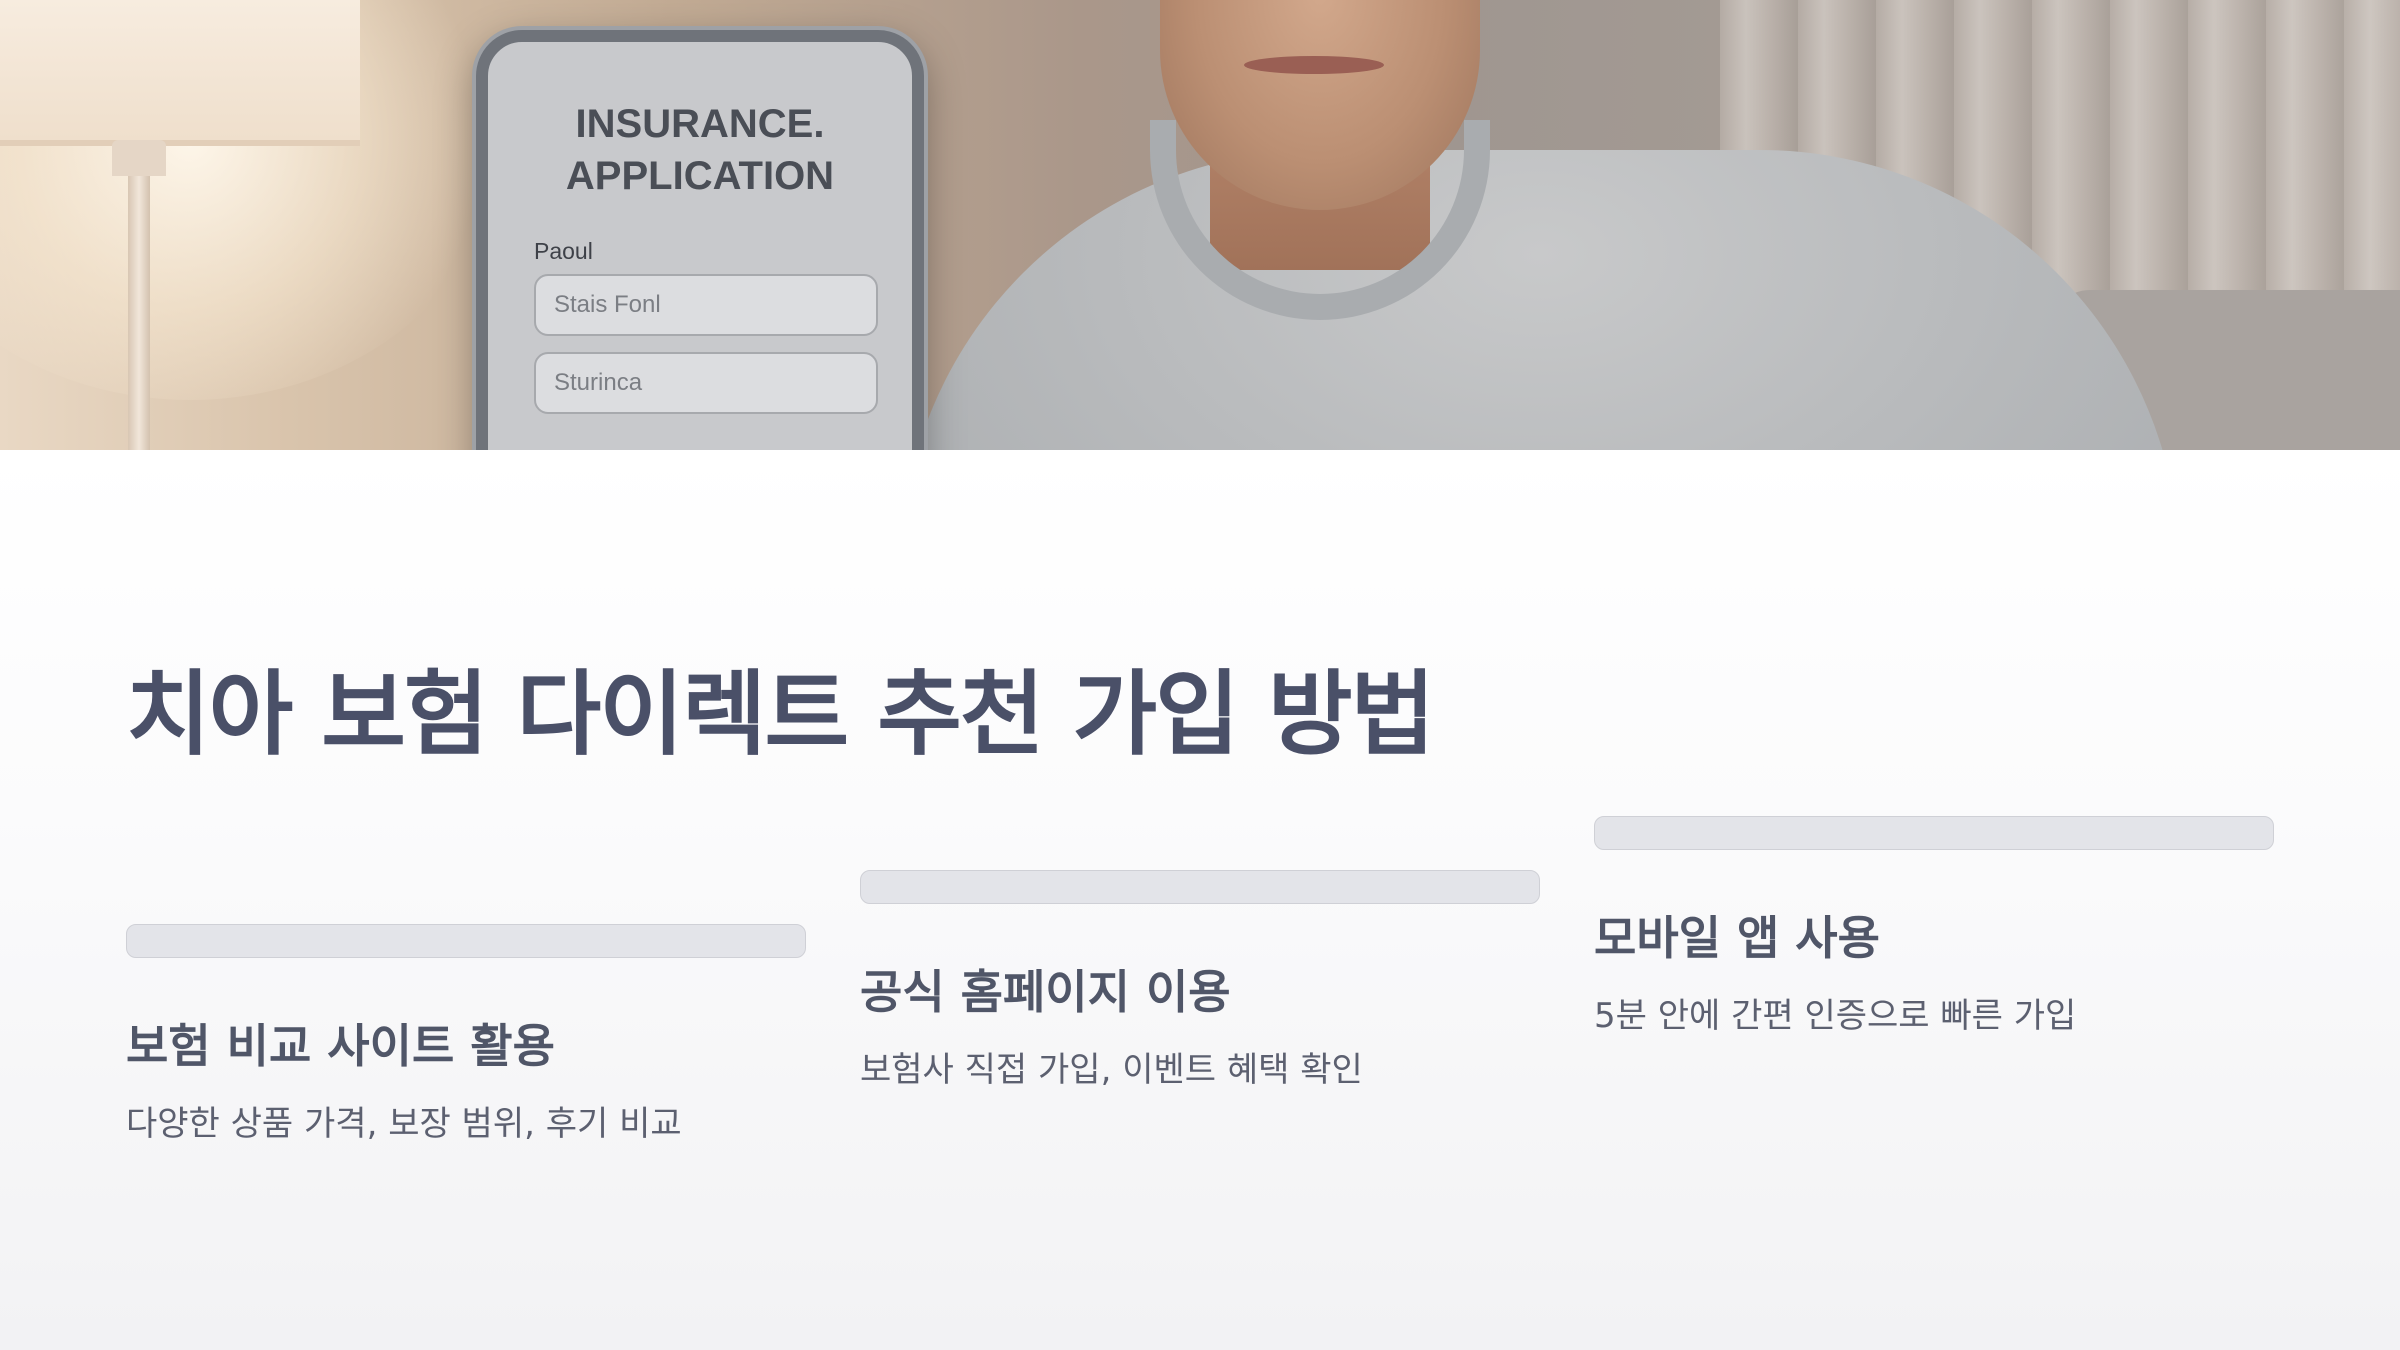  Describe the element at coordinates (1314, 65) in the screenshot. I see `person-mouth` at that location.